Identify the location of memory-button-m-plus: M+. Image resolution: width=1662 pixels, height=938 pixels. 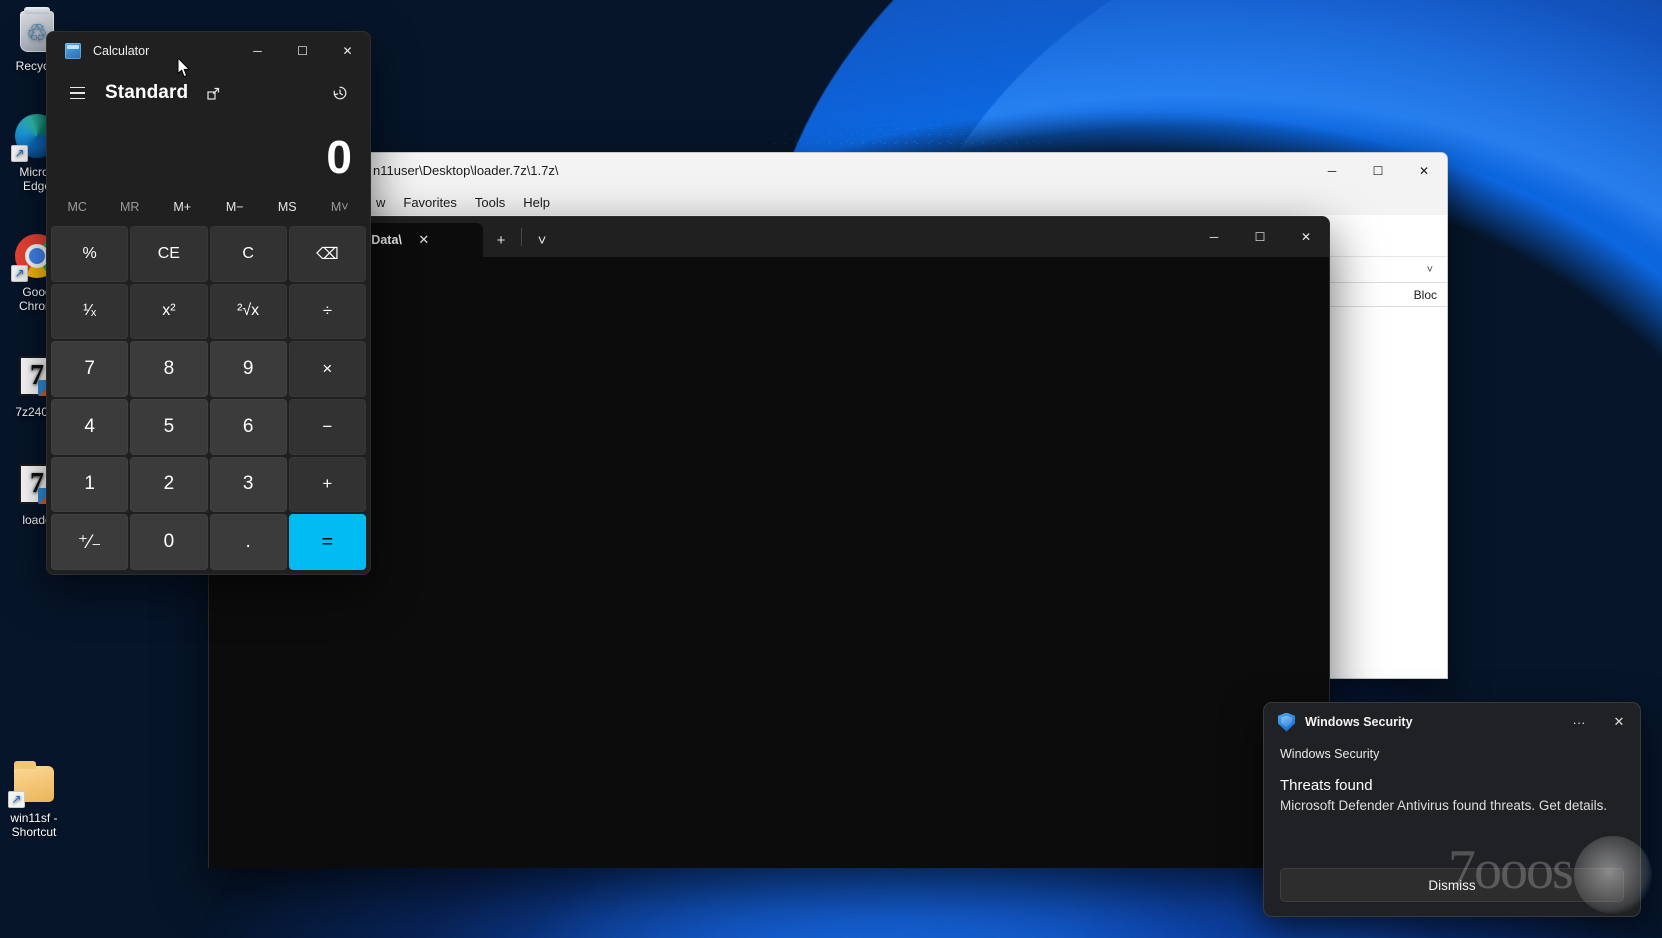
(182, 207).